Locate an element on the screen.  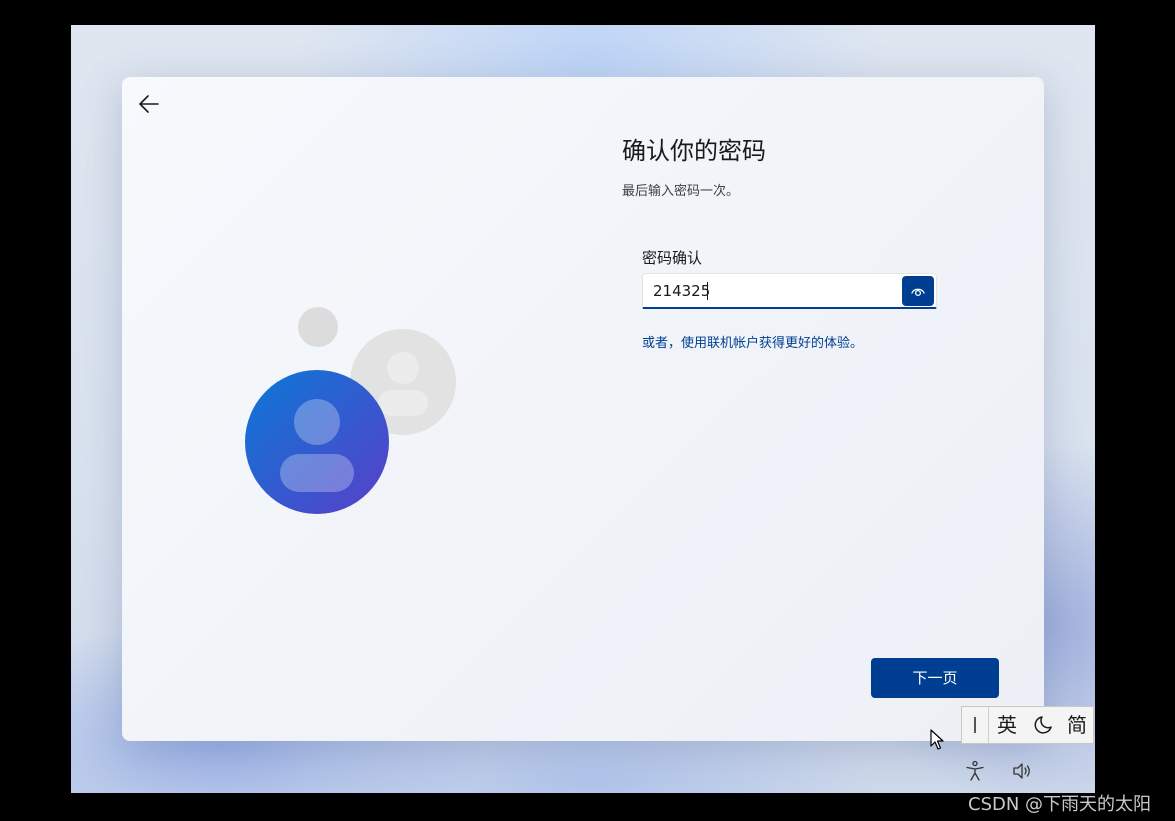
password-confirm-field is located at coordinates (789, 291).